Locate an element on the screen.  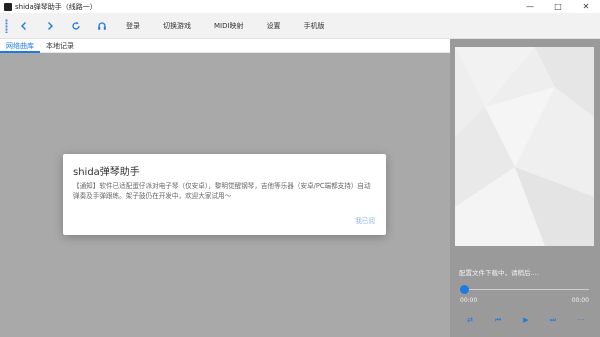
album-cover is located at coordinates (524, 146).